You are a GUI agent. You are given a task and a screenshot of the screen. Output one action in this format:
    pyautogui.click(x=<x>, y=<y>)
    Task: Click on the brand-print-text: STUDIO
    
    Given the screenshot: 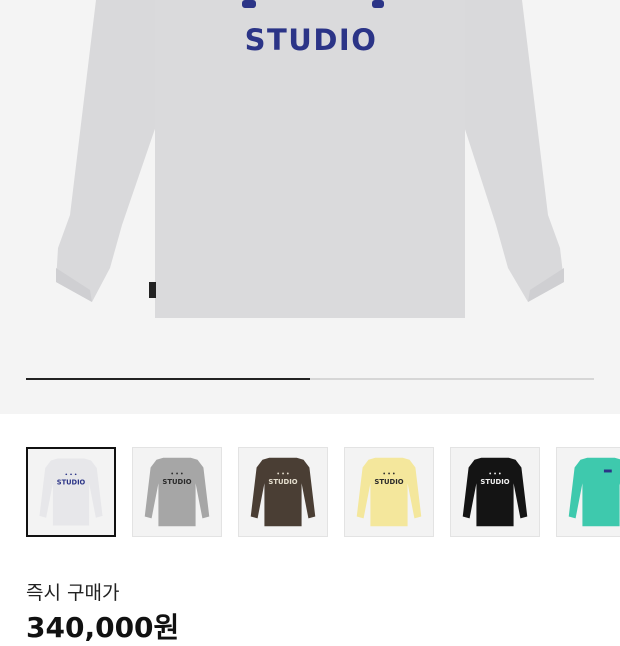 What is the action you would take?
    pyautogui.click(x=311, y=40)
    